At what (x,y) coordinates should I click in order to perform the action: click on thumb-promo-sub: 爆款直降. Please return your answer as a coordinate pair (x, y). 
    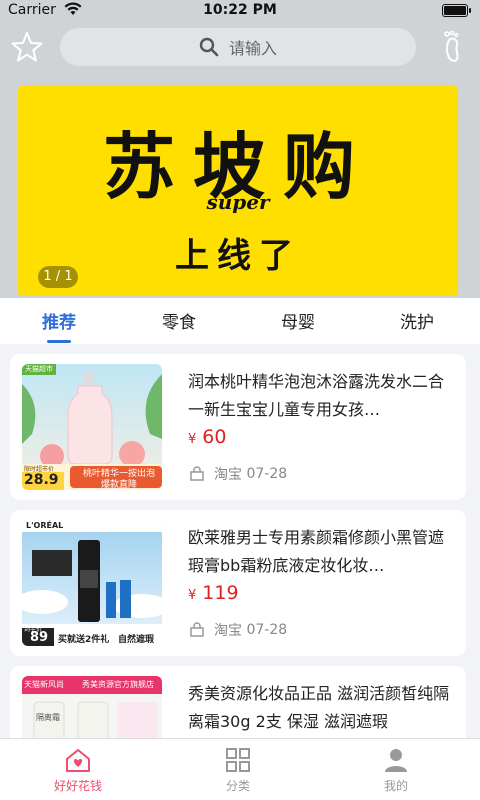
    Looking at the image, I should click on (118, 485).